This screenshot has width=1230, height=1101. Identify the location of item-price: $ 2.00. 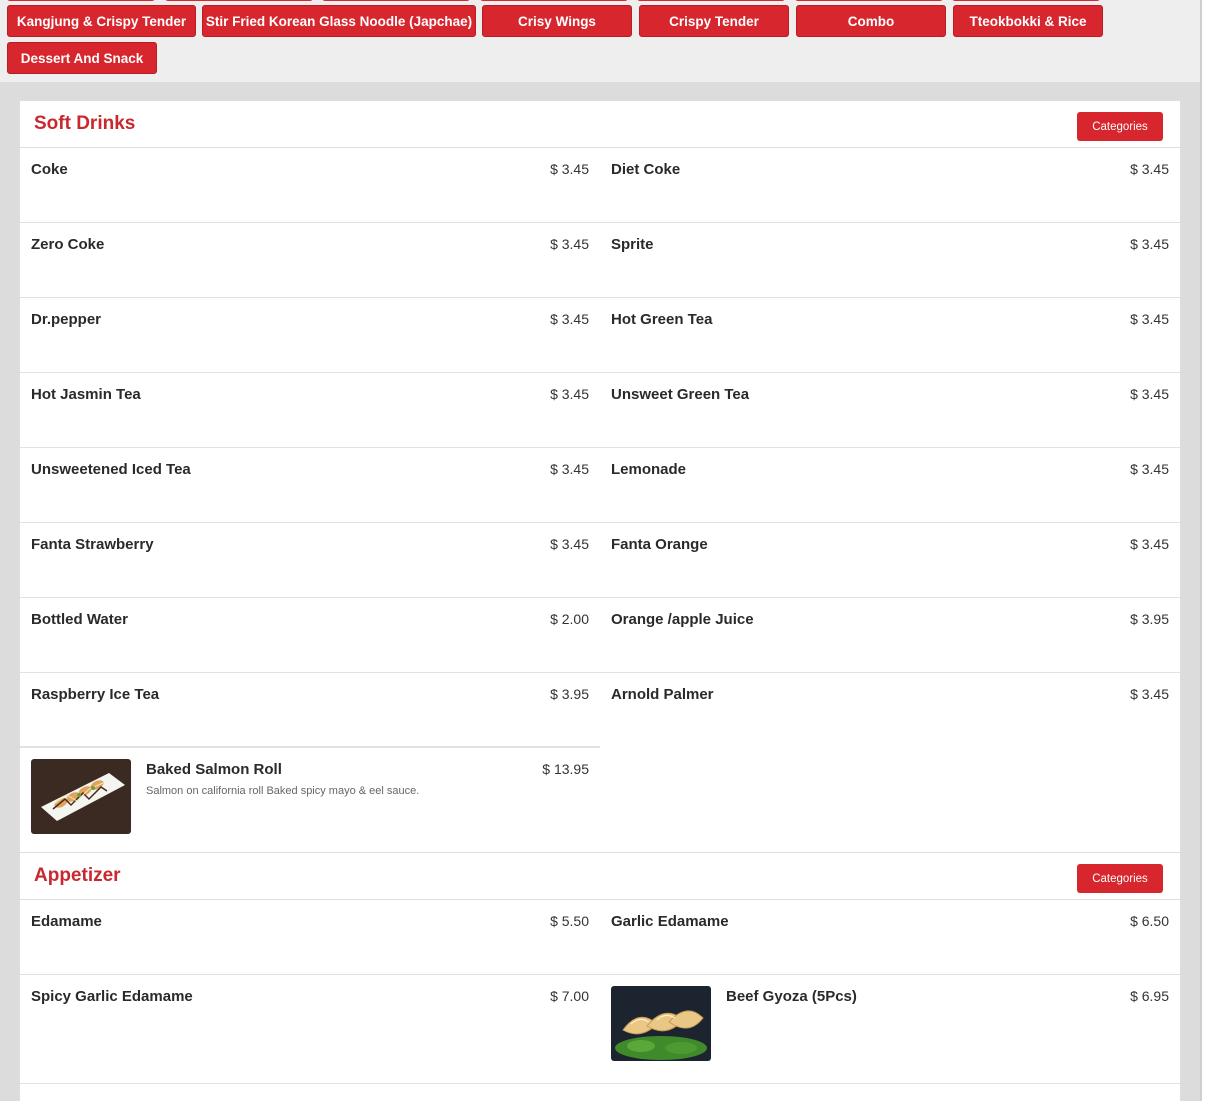
(569, 619).